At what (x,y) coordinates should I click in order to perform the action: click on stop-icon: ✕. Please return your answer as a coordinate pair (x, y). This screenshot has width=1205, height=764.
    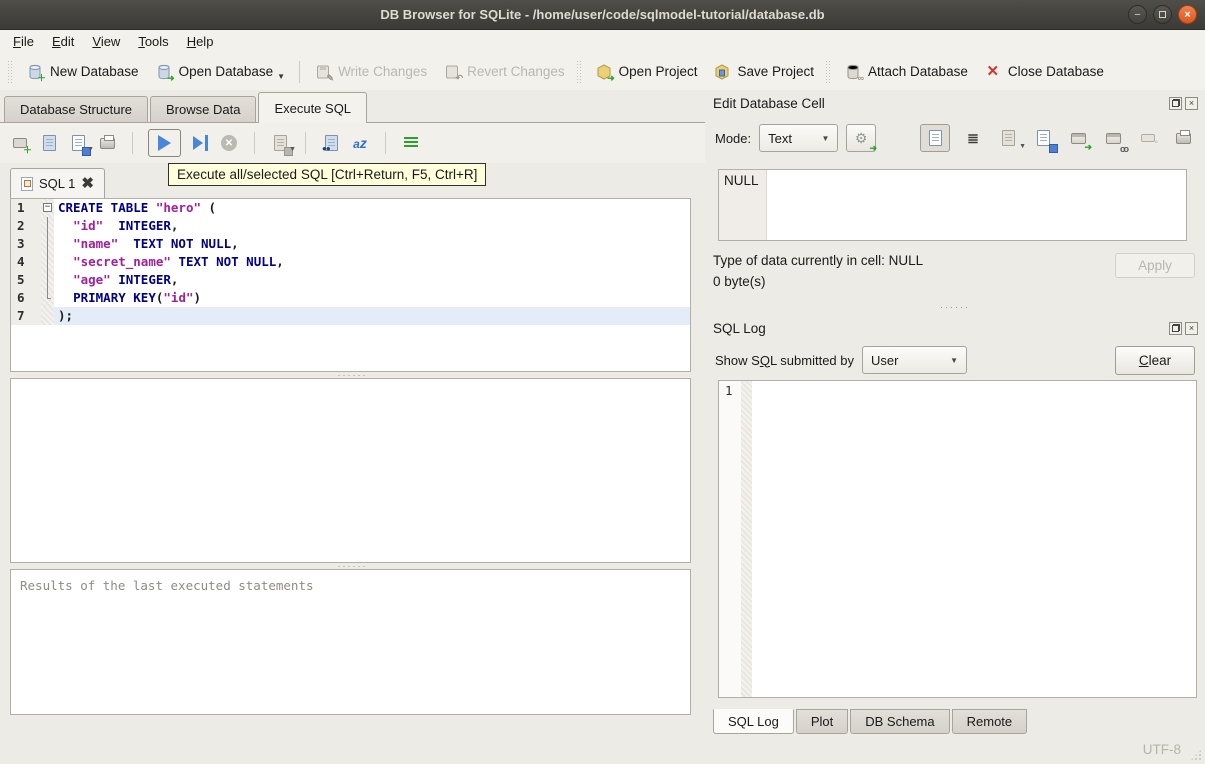
    Looking at the image, I should click on (229, 143).